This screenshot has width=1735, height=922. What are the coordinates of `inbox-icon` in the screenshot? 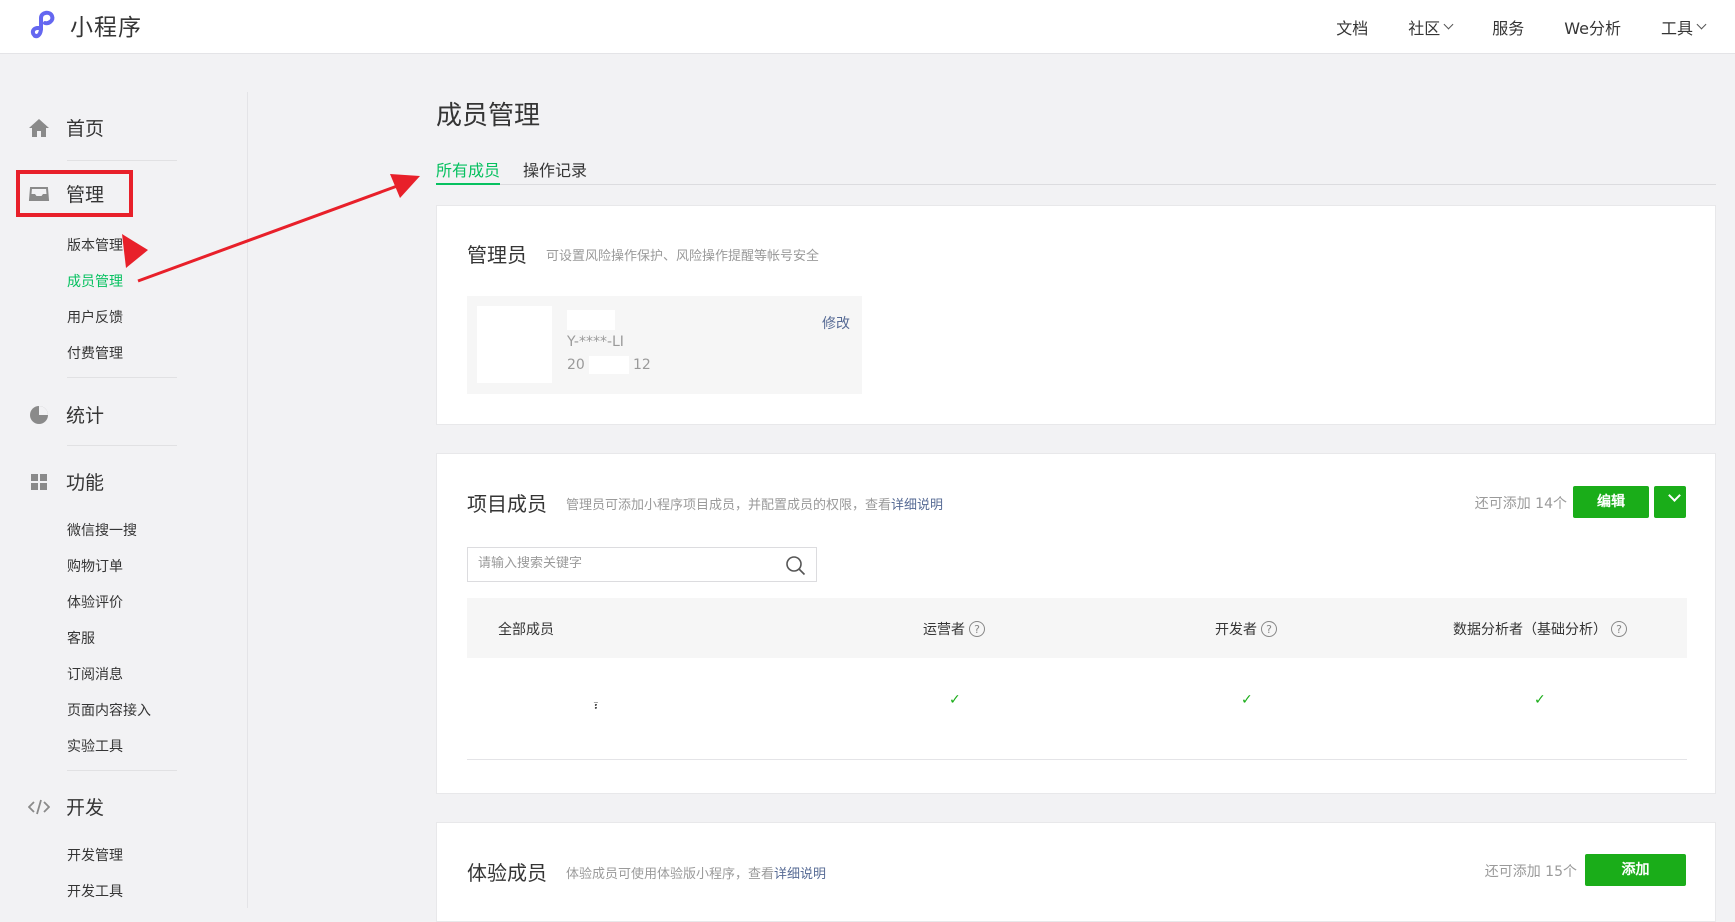 It's located at (39, 194).